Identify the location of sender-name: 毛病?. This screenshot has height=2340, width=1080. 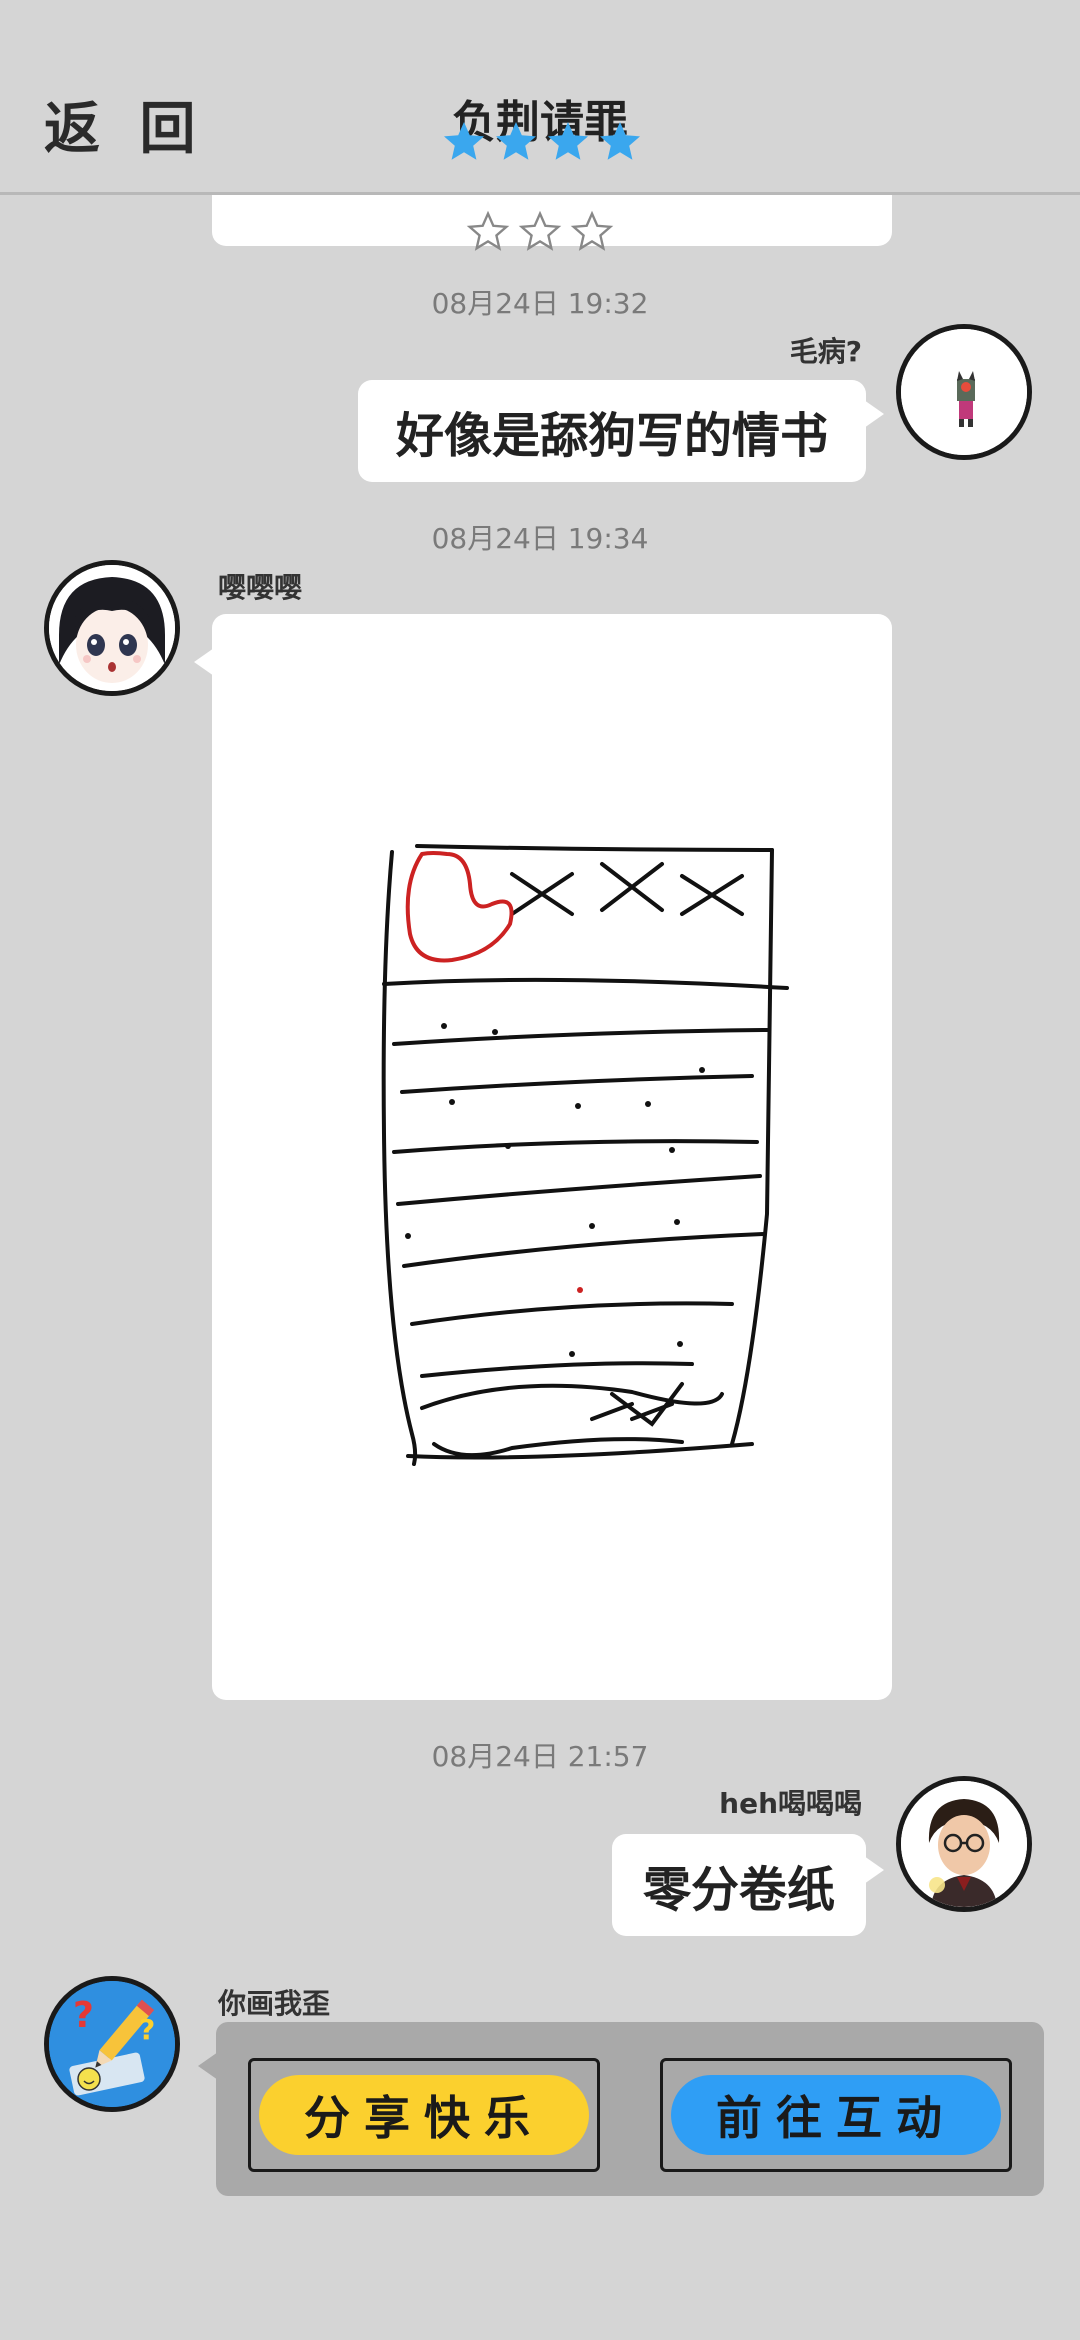
(825, 351).